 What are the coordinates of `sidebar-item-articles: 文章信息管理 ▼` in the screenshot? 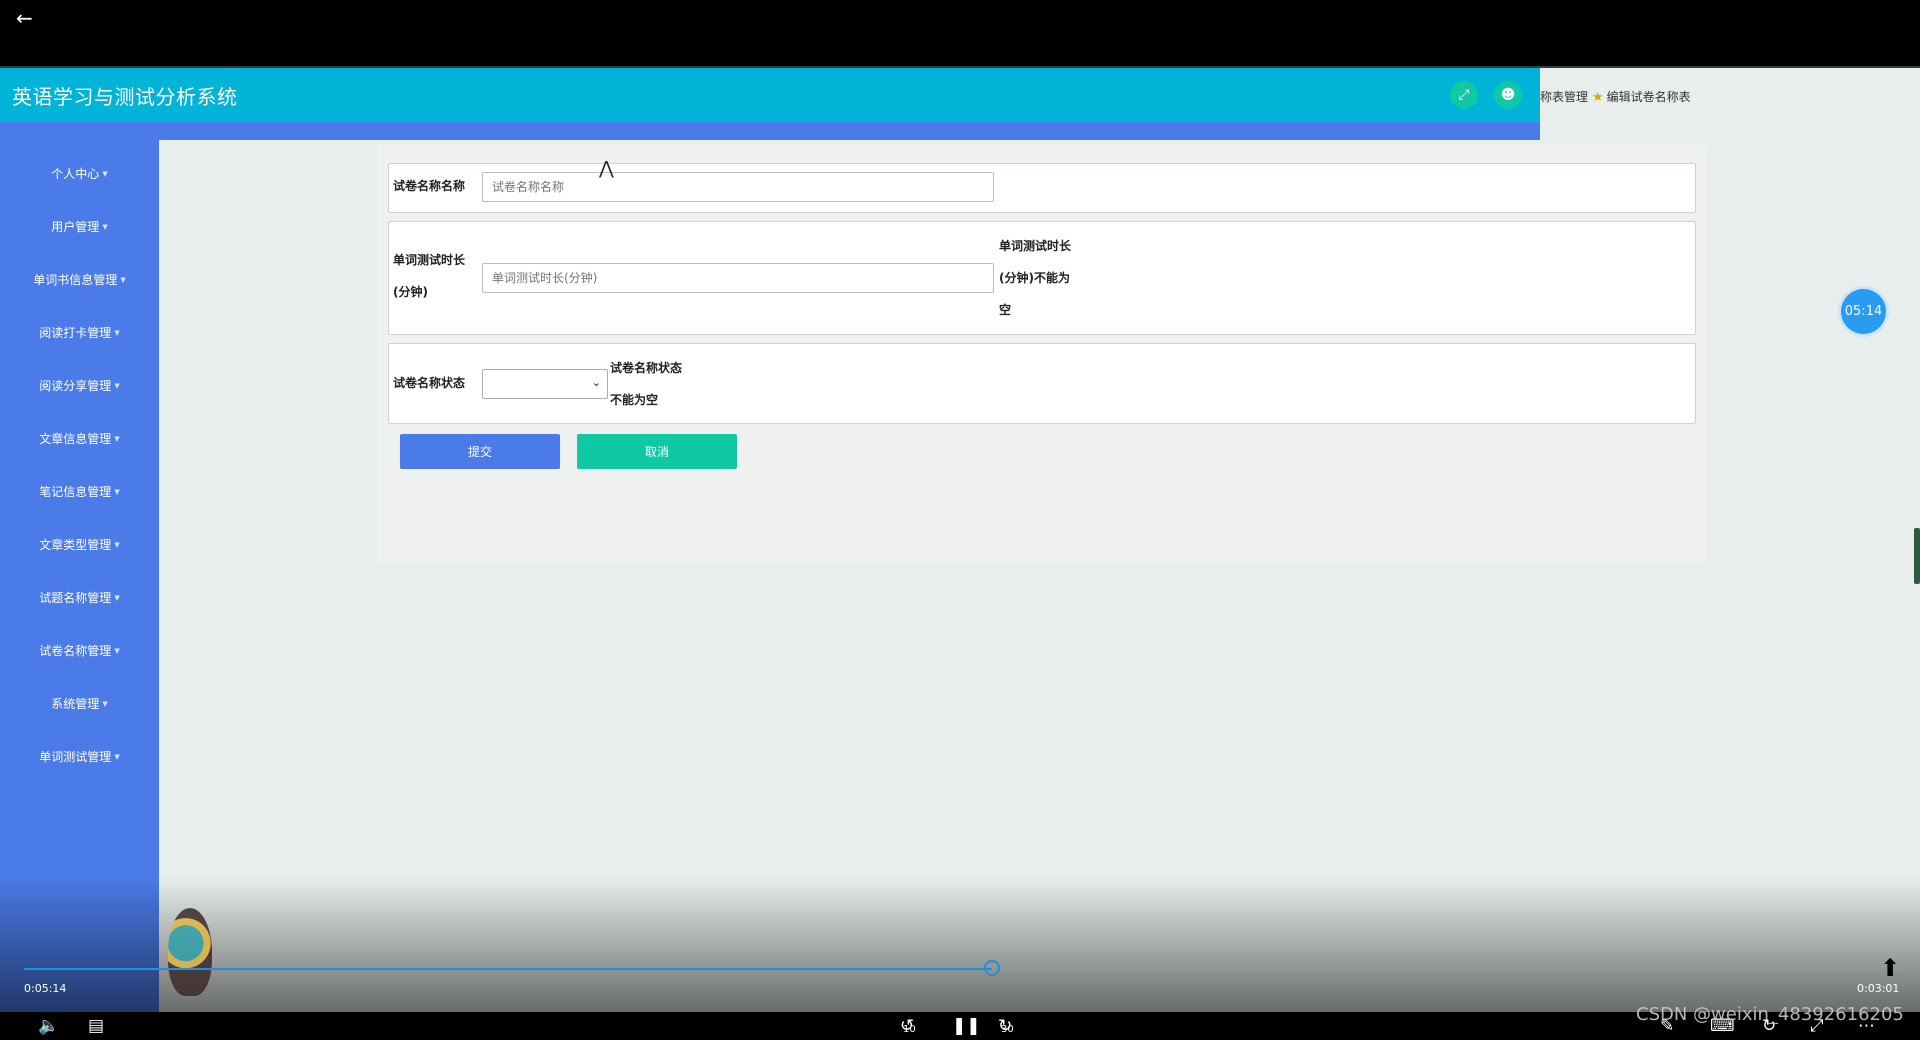 It's located at (79, 438).